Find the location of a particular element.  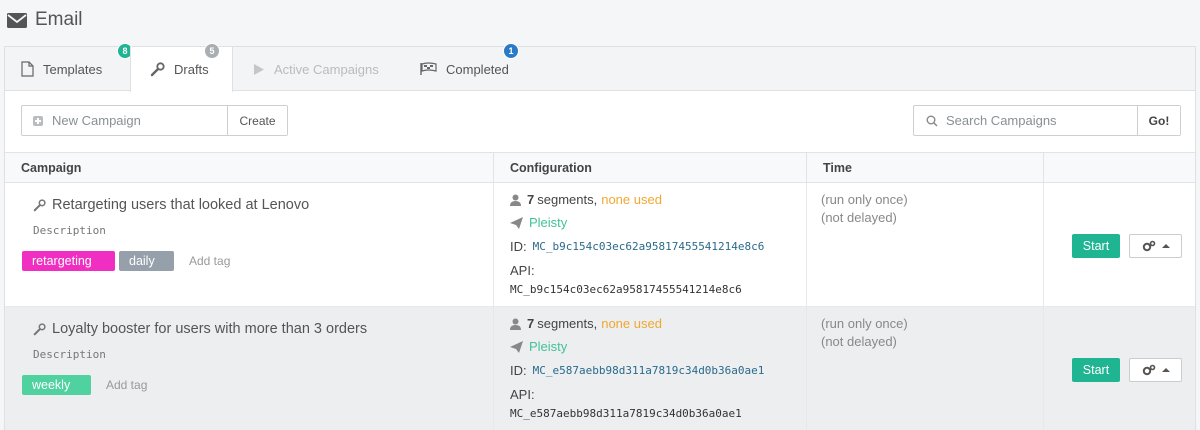

campaign-title: Retargeting users that looked at Lenovo is located at coordinates (171, 205).